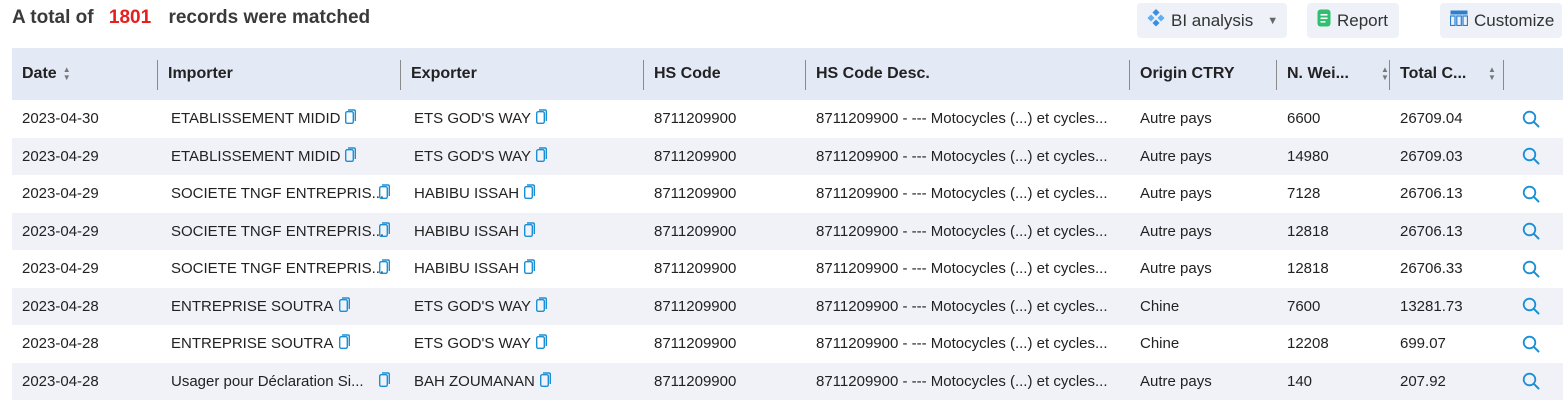  Describe the element at coordinates (1431, 306) in the screenshot. I see `cell-total-cost-text: 13281.73` at that location.